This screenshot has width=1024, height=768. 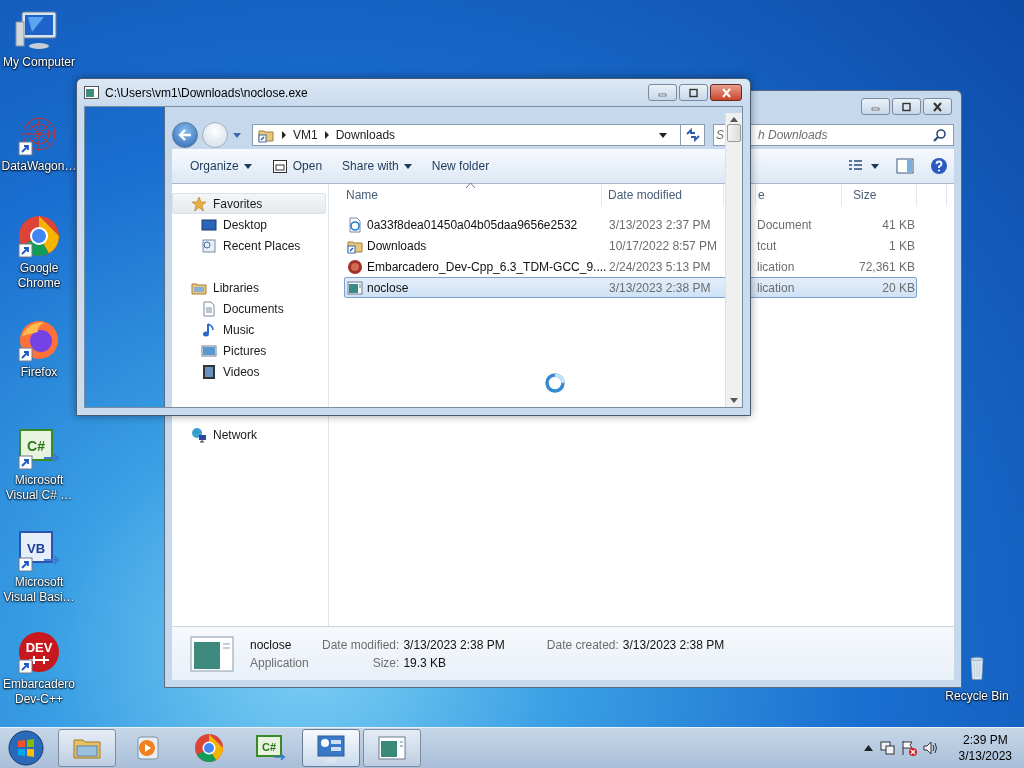 I want to click on preview-pane-icon, so click(x=905, y=166).